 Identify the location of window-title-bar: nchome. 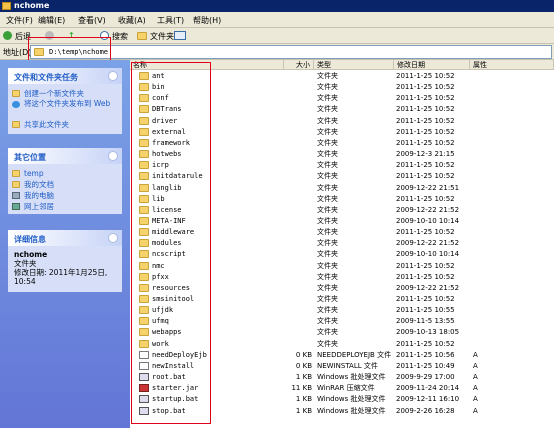
(277, 6).